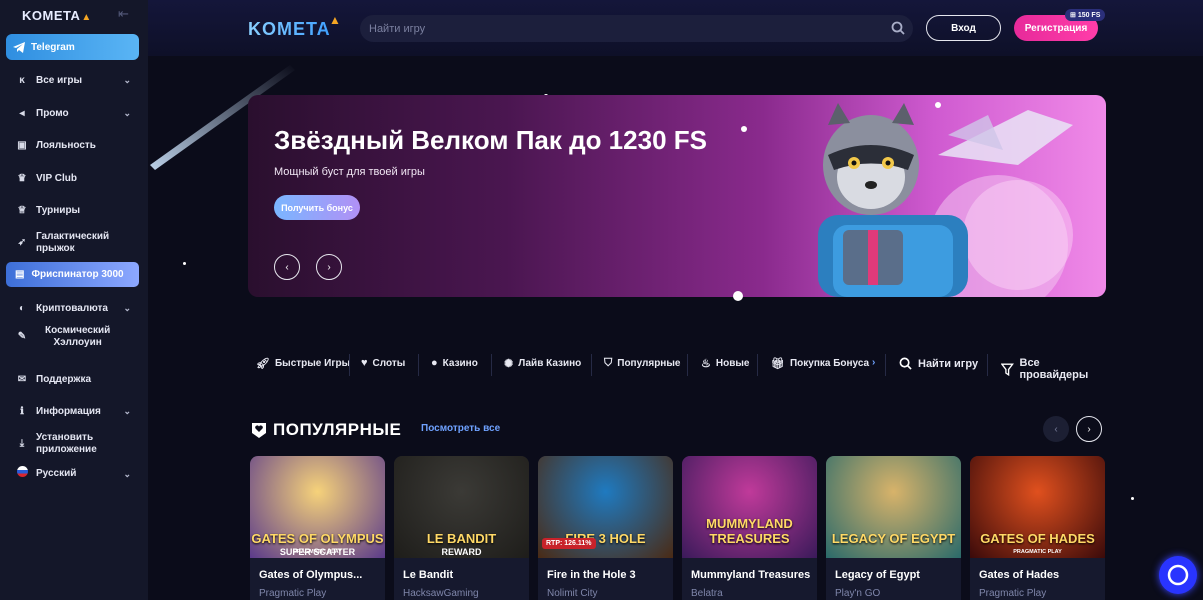 Image resolution: width=1203 pixels, height=600 pixels. Describe the element at coordinates (22, 443) in the screenshot. I see `download-icon: ⤓` at that location.